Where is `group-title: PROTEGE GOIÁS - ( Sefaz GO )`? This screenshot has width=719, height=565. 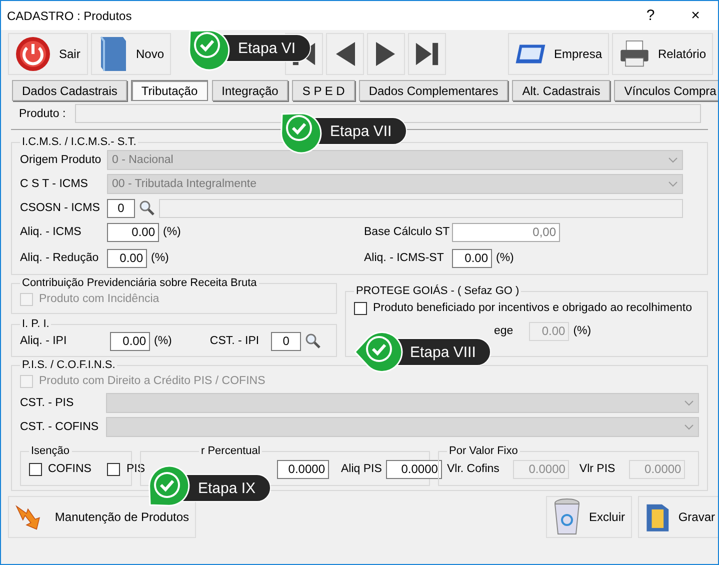
group-title: PROTEGE GOIÁS - ( Sefaz GO ) is located at coordinates (437, 291).